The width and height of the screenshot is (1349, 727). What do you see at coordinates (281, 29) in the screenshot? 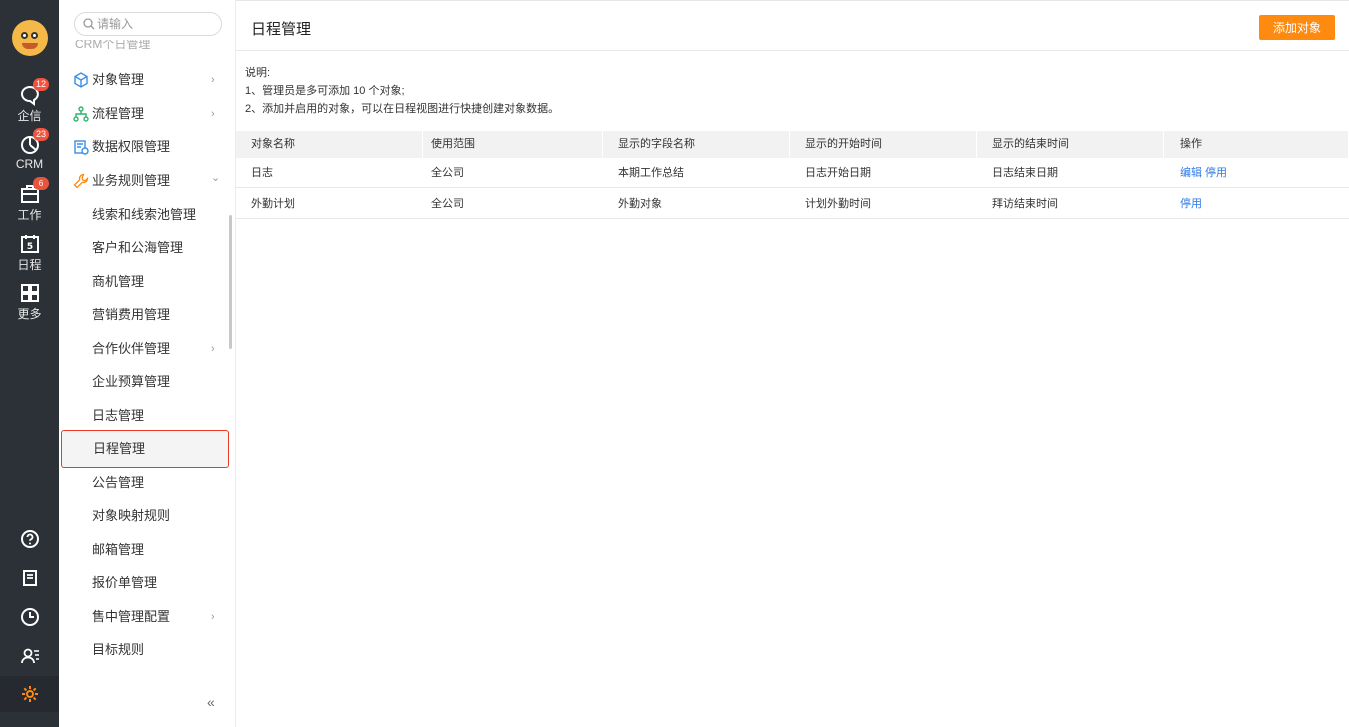
I see `page-title: 日程管理` at bounding box center [281, 29].